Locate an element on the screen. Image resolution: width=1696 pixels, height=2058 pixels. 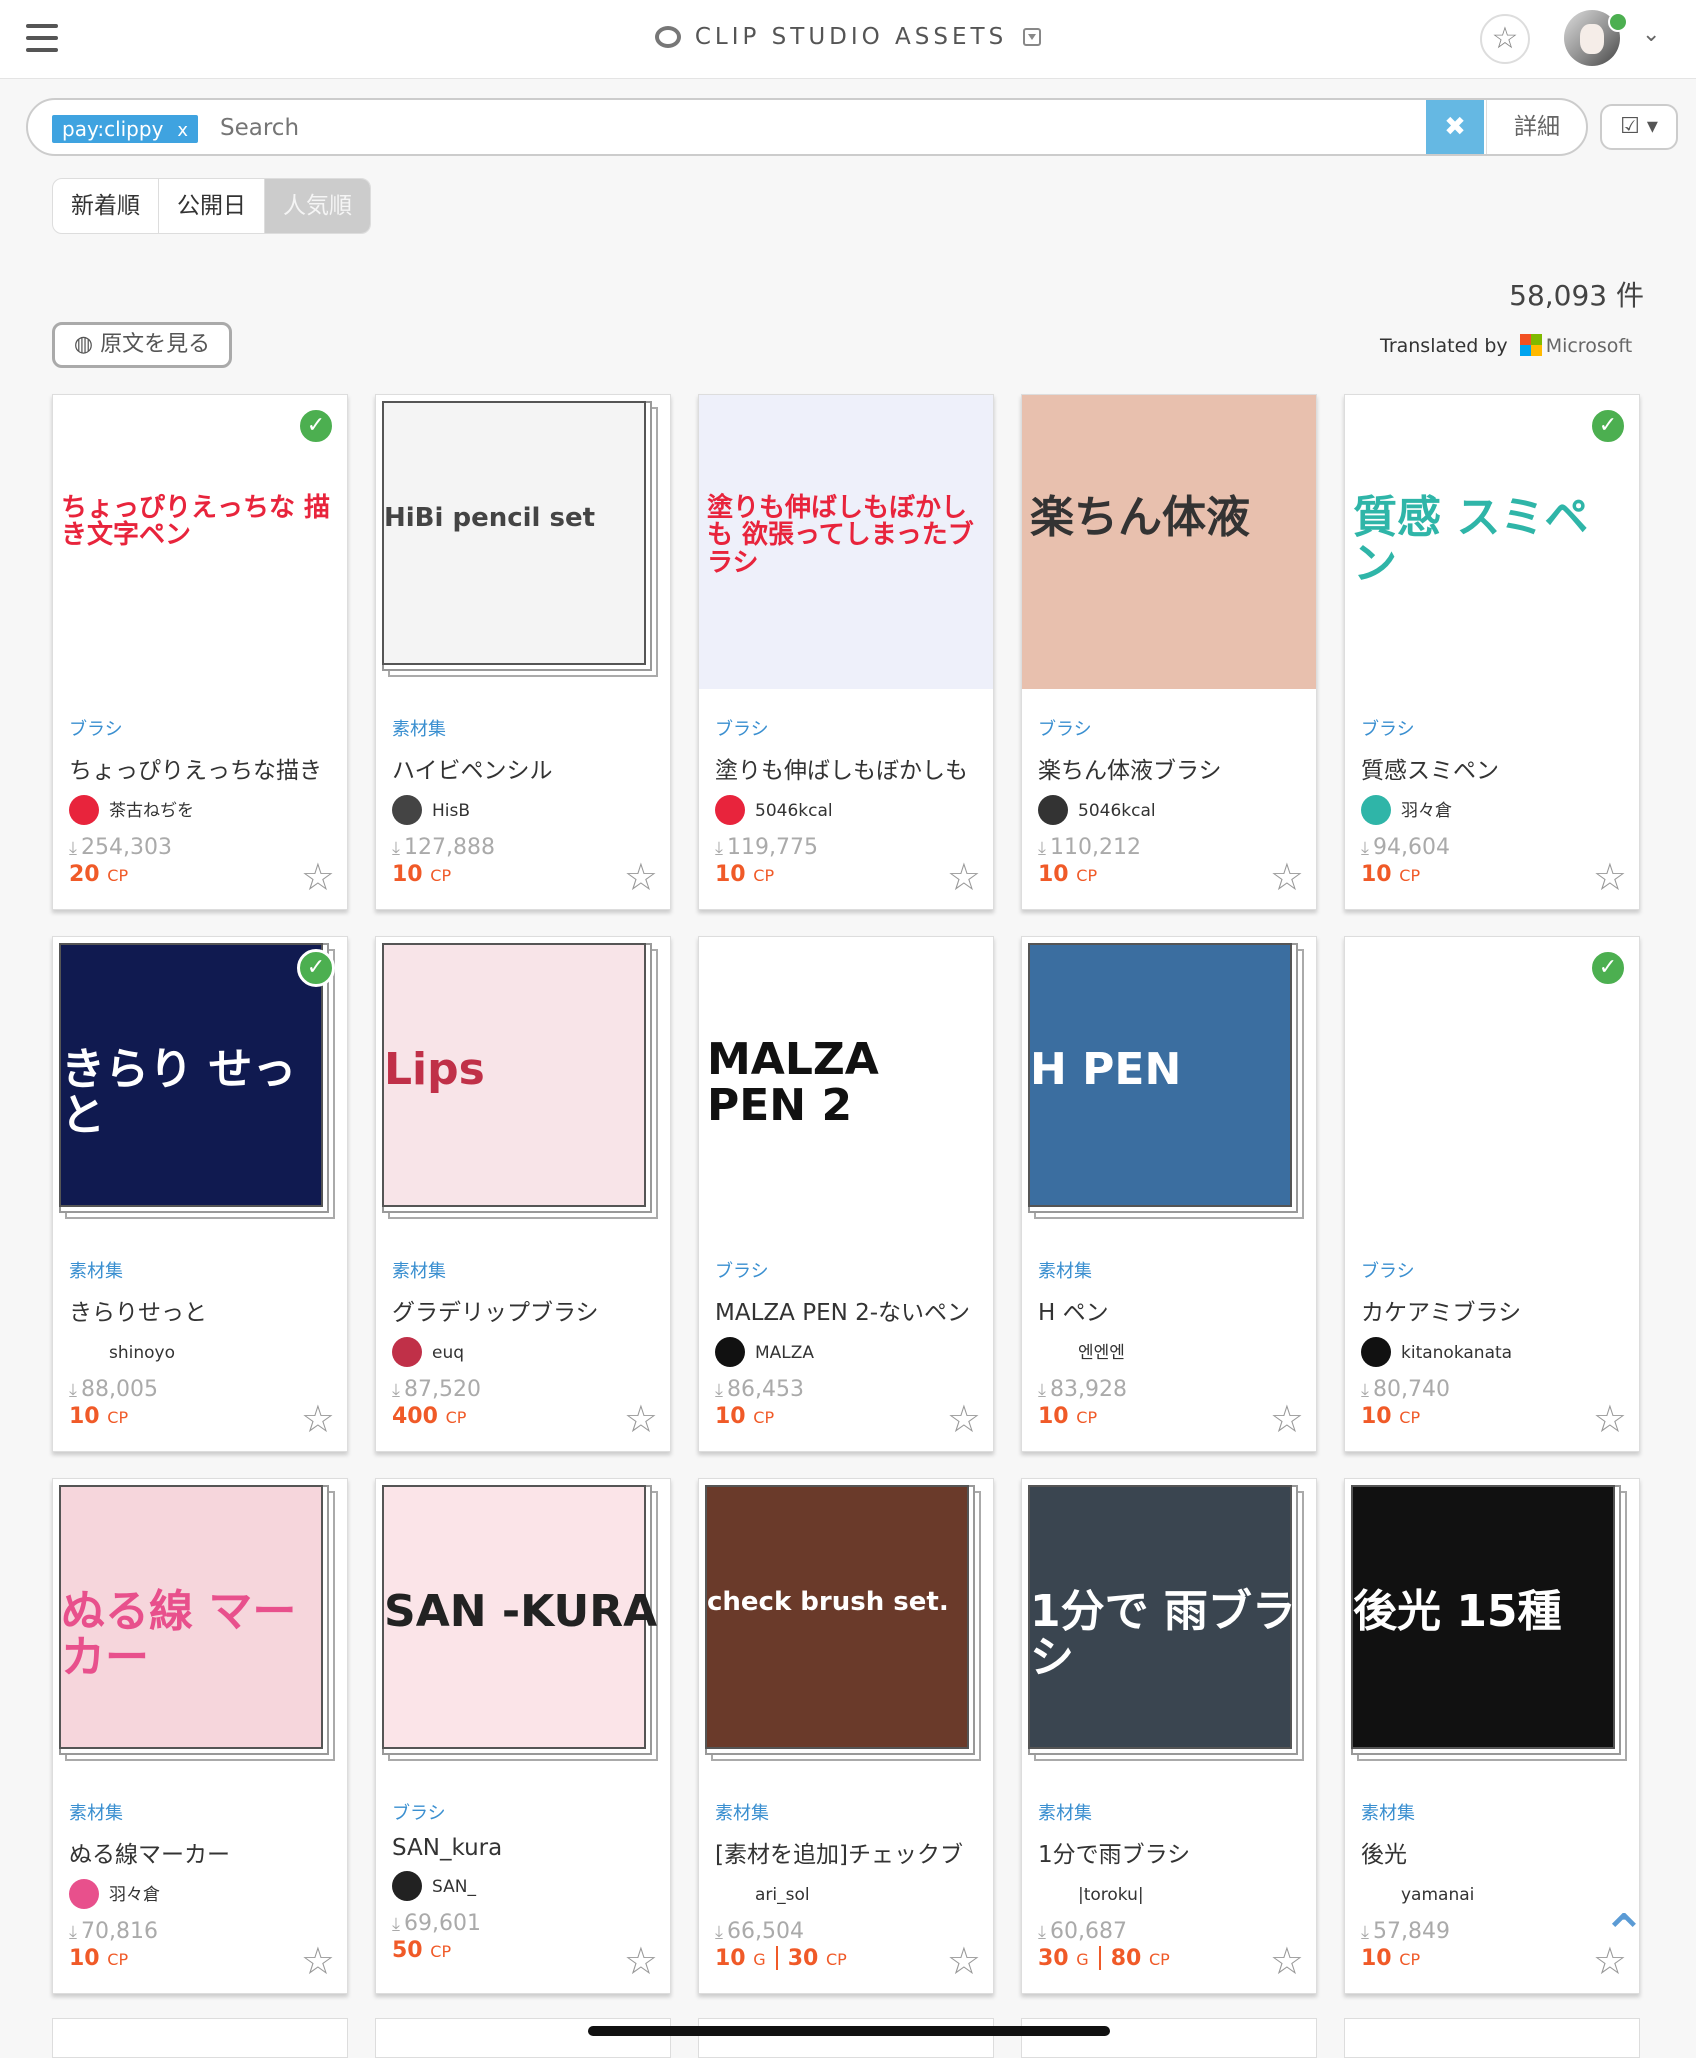
asset-title: SAN_kura is located at coordinates (523, 1848).